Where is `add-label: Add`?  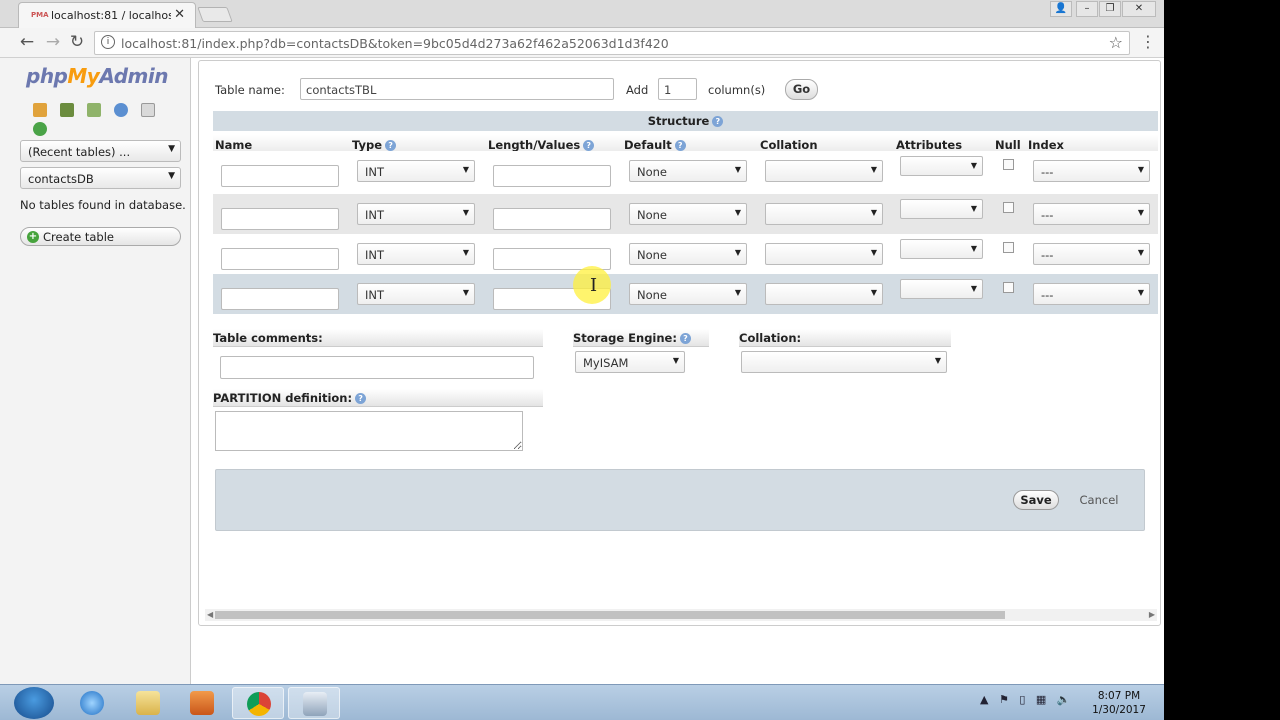 add-label: Add is located at coordinates (637, 90).